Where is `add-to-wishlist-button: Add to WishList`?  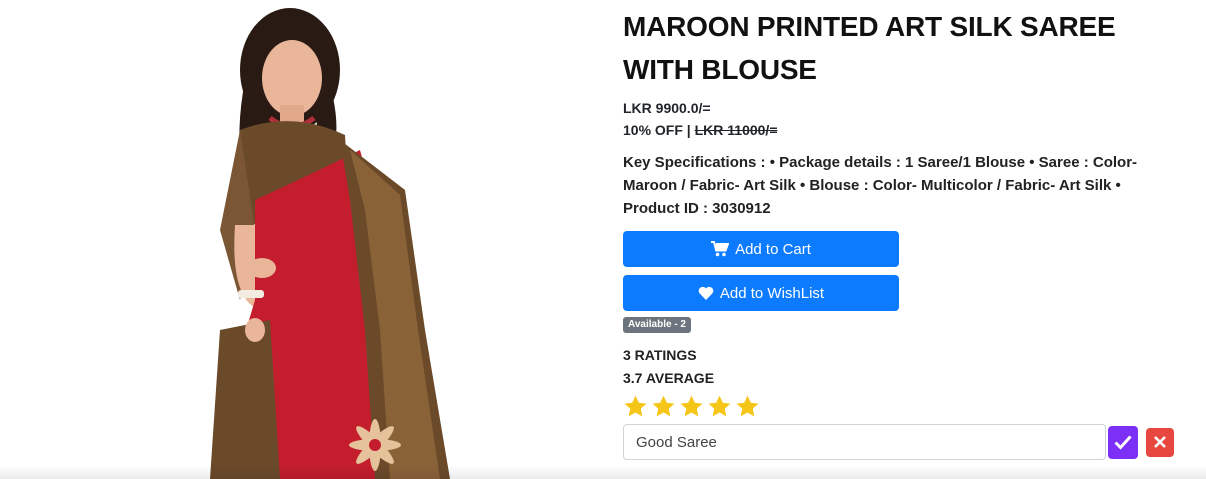
add-to-wishlist-button: Add to WishList is located at coordinates (761, 293).